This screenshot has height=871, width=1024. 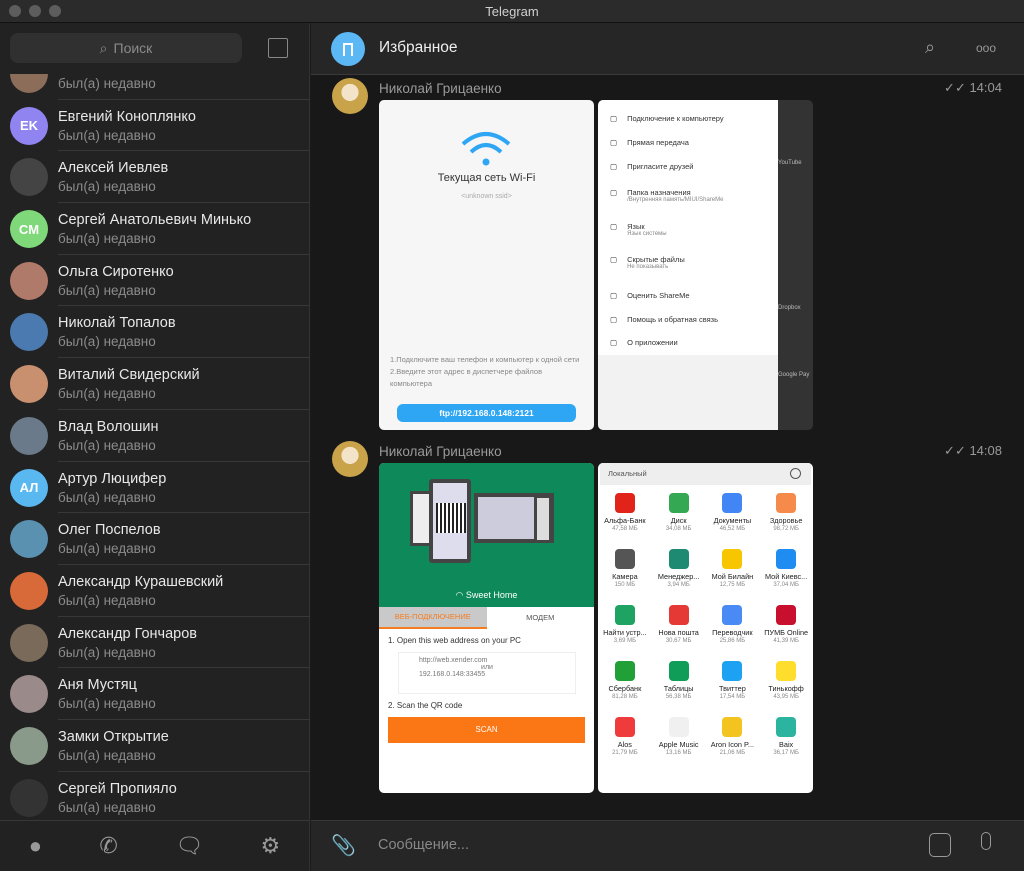 I want to click on more-icon: ooo, so click(x=986, y=48).